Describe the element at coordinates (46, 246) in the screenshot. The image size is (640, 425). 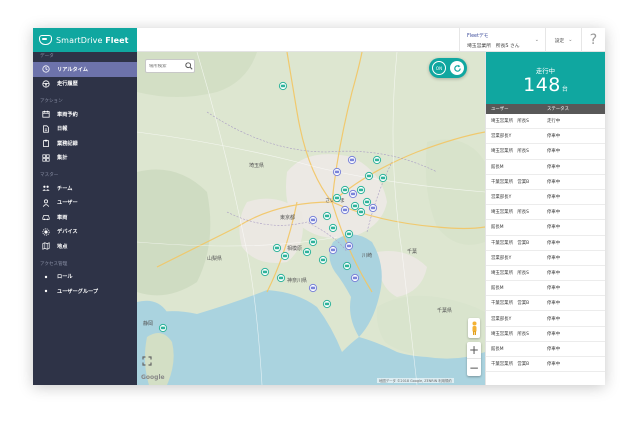
I see `map-icon` at that location.